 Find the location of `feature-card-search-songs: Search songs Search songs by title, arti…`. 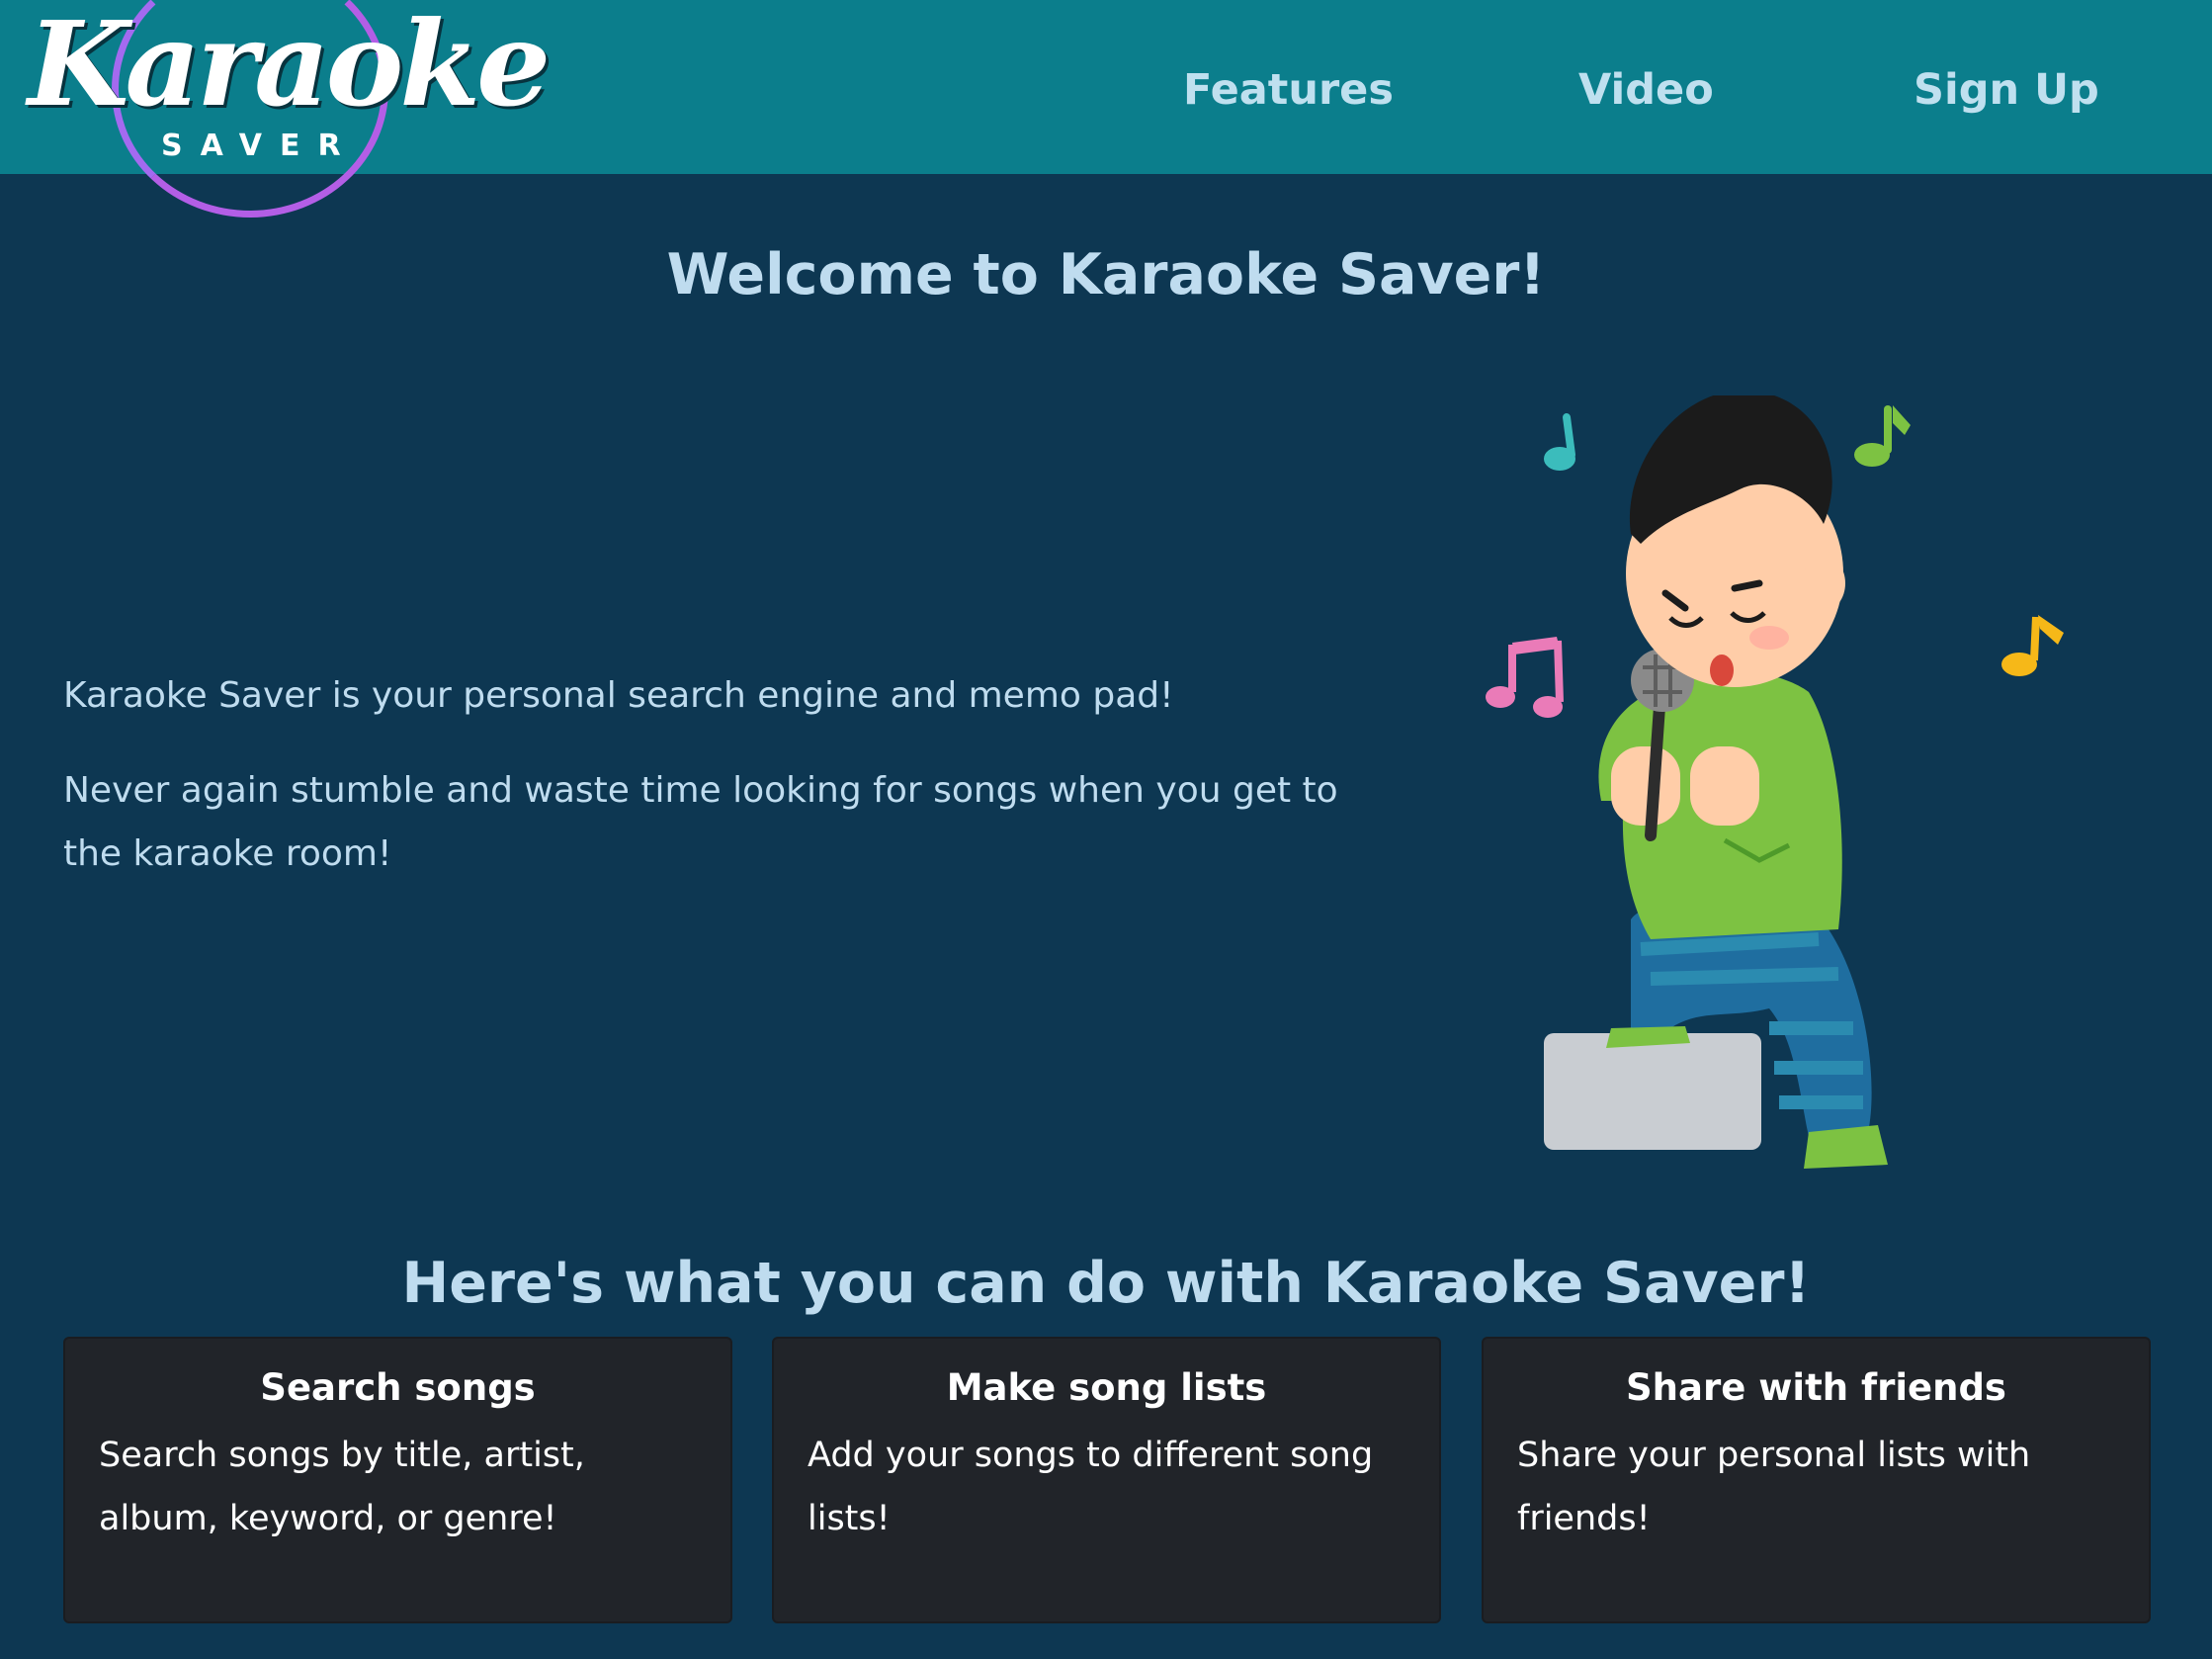

feature-card-search-songs: Search songs Search songs by title, arti… is located at coordinates (397, 1480).